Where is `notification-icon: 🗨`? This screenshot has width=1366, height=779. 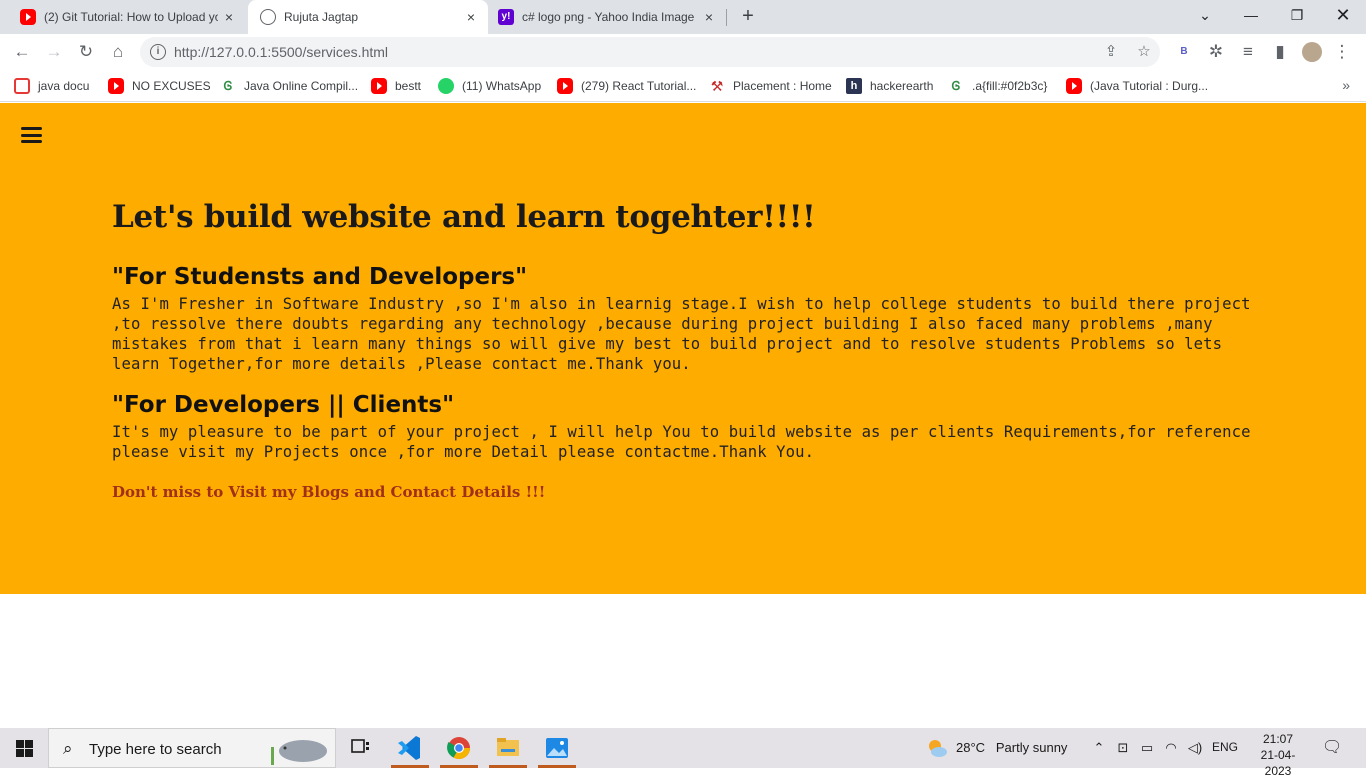 notification-icon: 🗨 is located at coordinates (1332, 748).